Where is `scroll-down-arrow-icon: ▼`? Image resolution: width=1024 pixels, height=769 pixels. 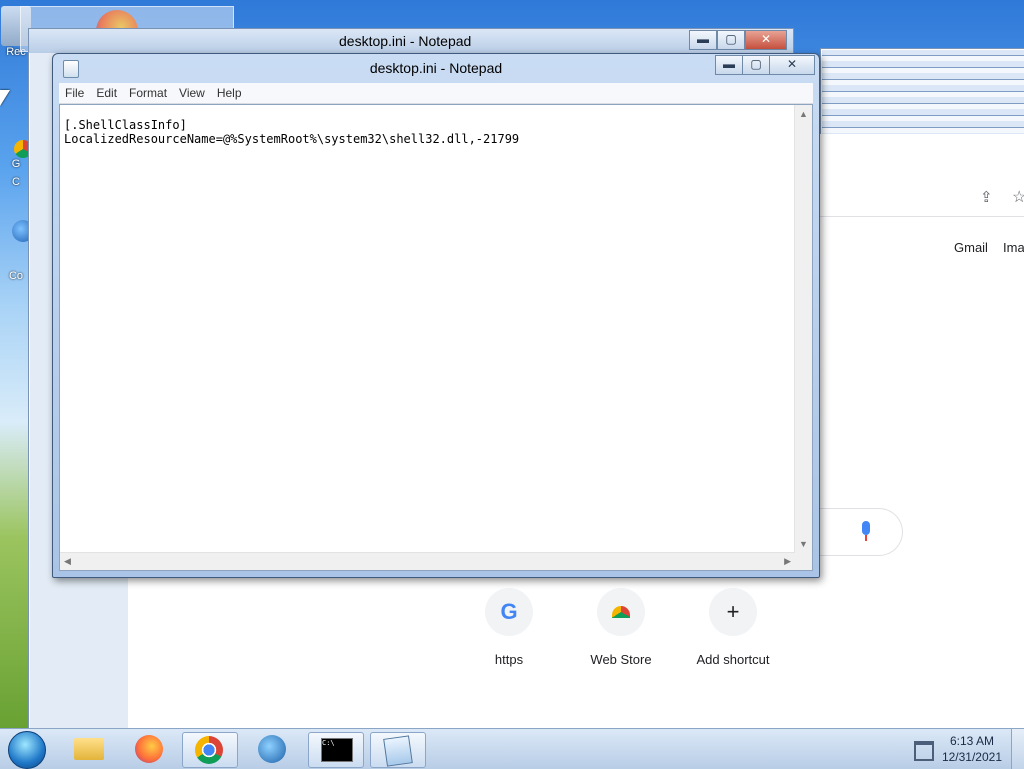
scroll-down-arrow-icon: ▼ is located at coordinates (803, 544).